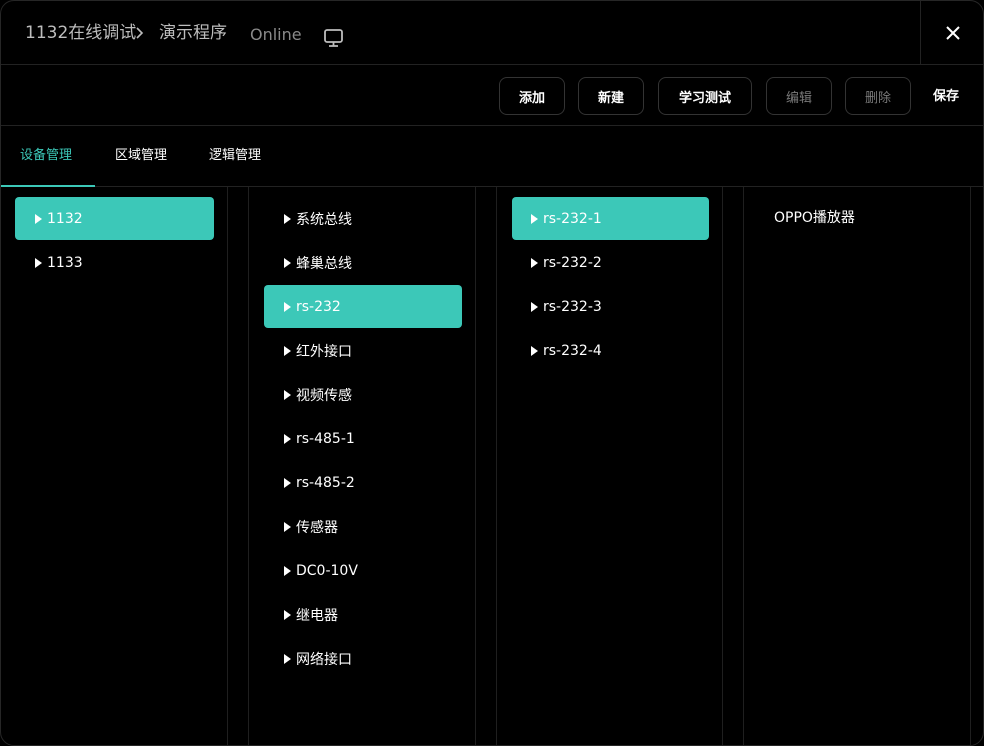  I want to click on close-icon, so click(953, 33).